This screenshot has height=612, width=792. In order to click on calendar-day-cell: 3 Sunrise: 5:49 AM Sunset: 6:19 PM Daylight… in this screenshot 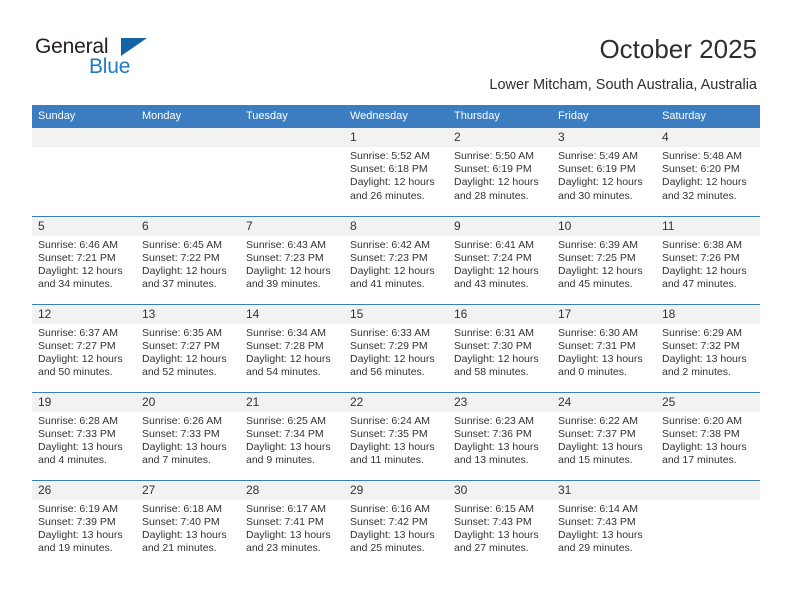, I will do `click(604, 172)`.